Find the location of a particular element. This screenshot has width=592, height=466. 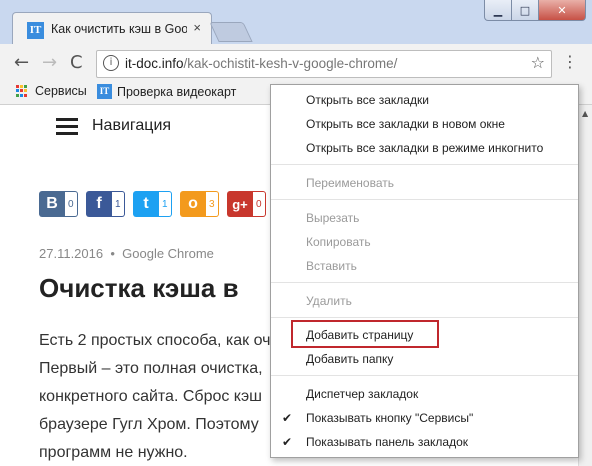

menu-paste: Вставить is located at coordinates (331, 266).